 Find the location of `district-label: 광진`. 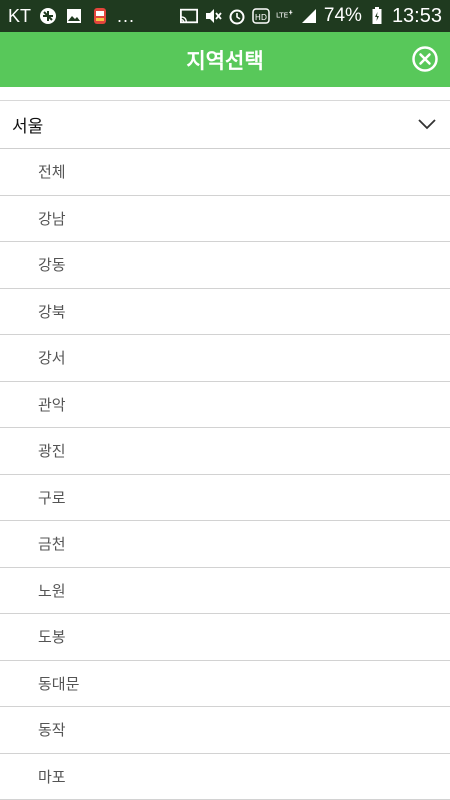

district-label: 광진 is located at coordinates (52, 451).